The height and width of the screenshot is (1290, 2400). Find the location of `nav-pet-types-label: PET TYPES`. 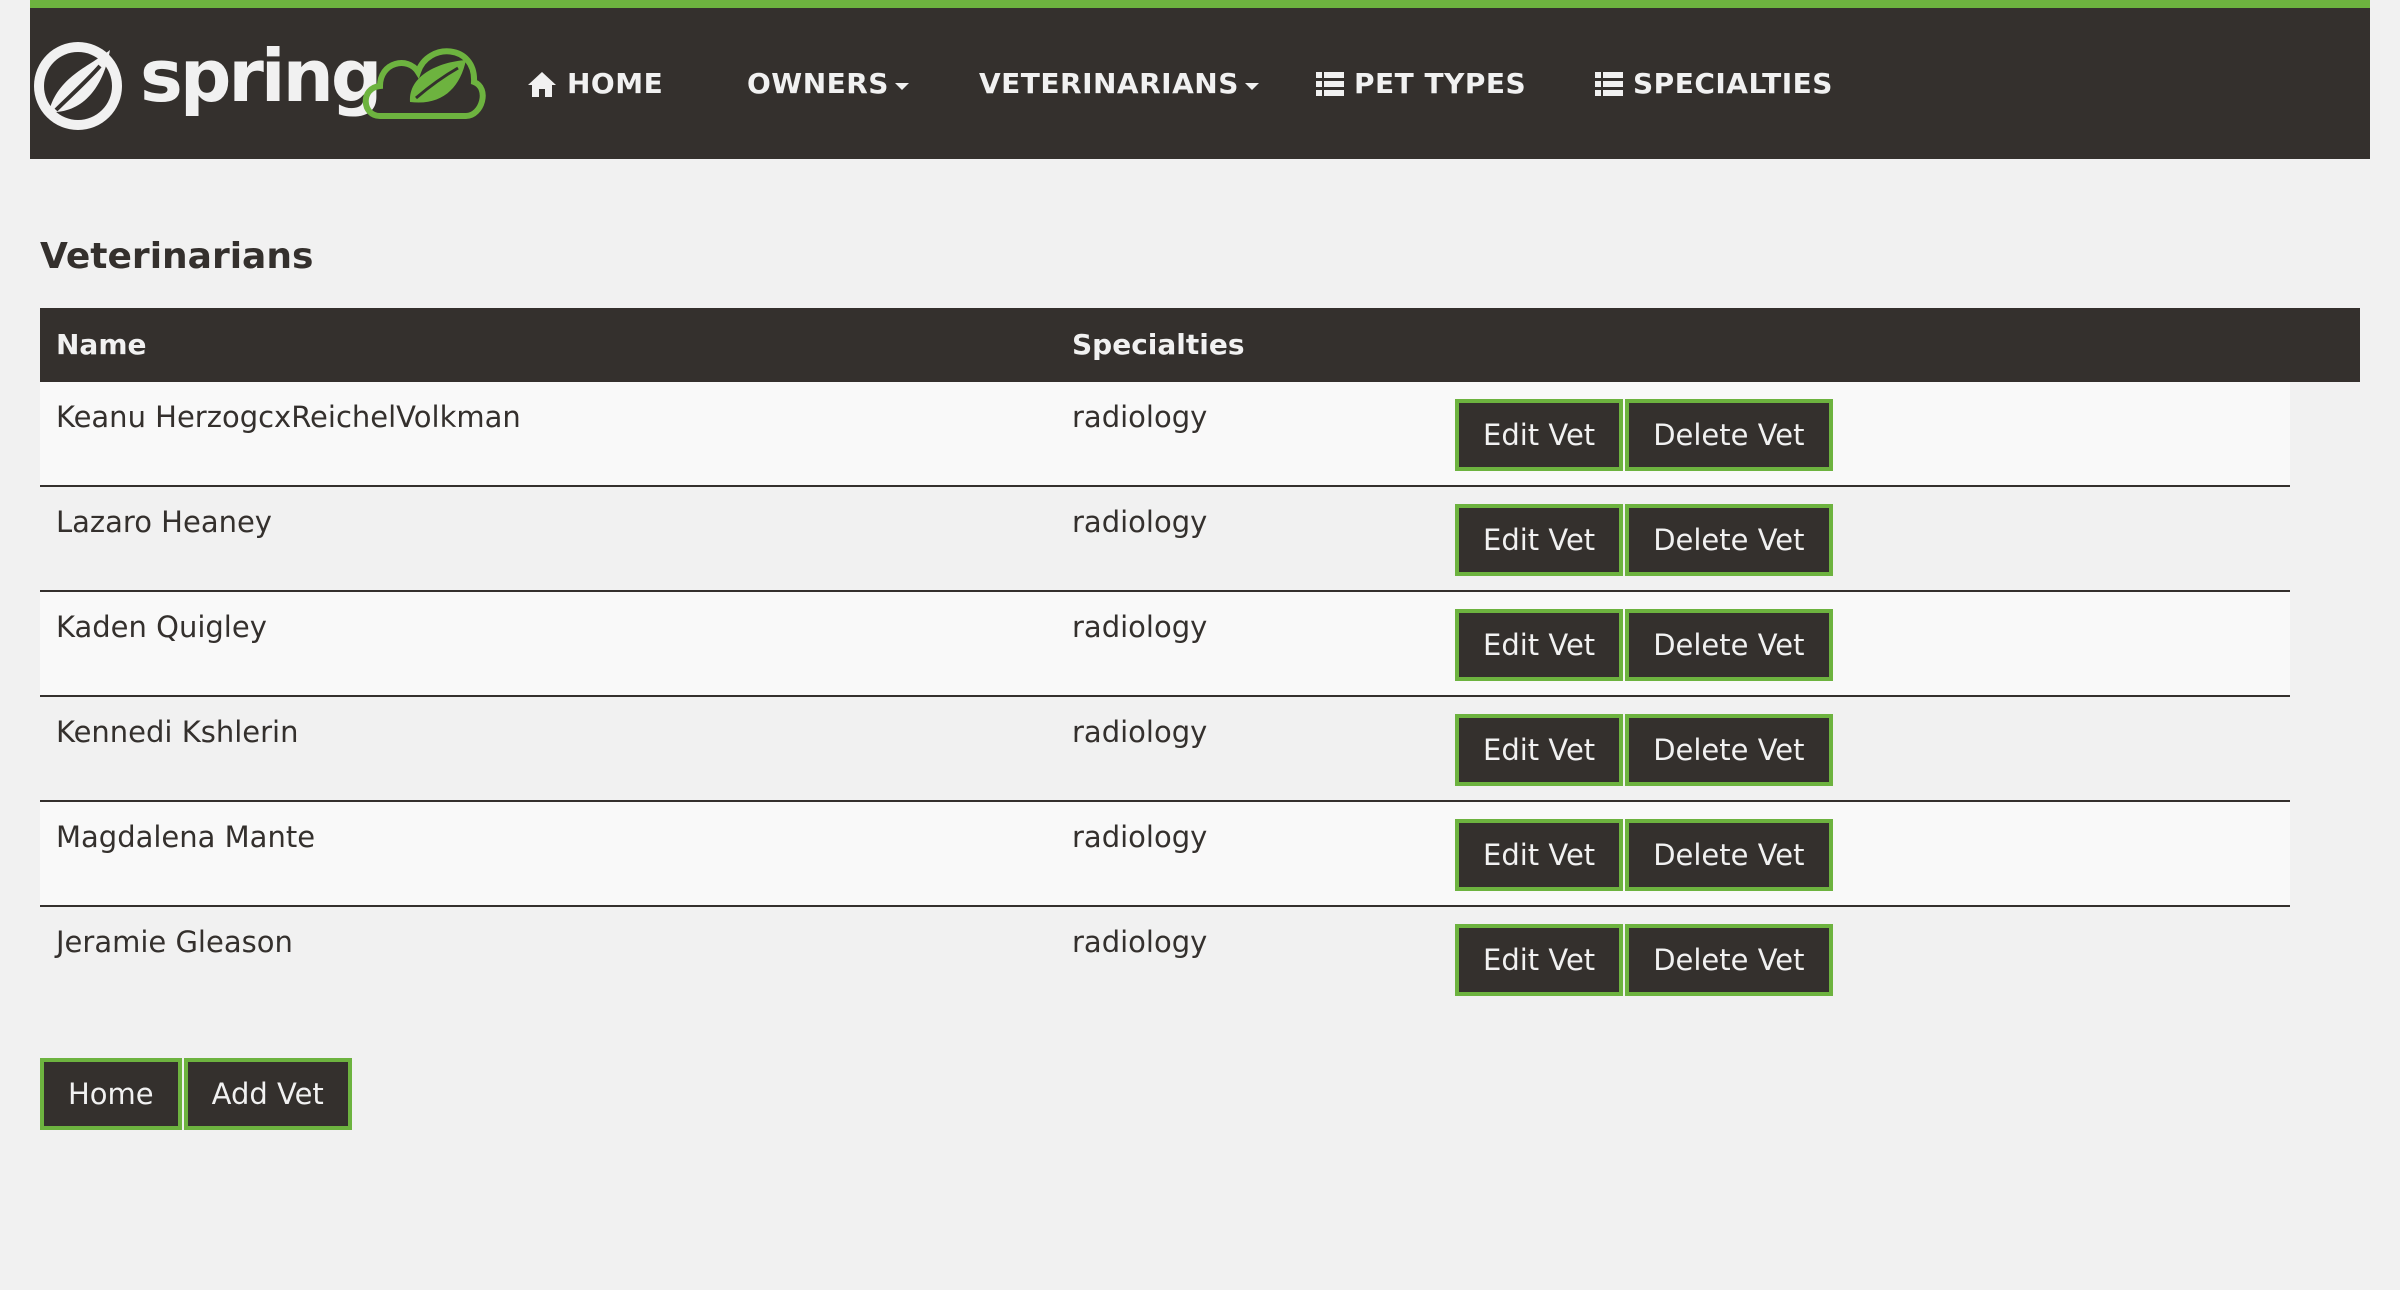

nav-pet-types-label: PET TYPES is located at coordinates (1440, 83).